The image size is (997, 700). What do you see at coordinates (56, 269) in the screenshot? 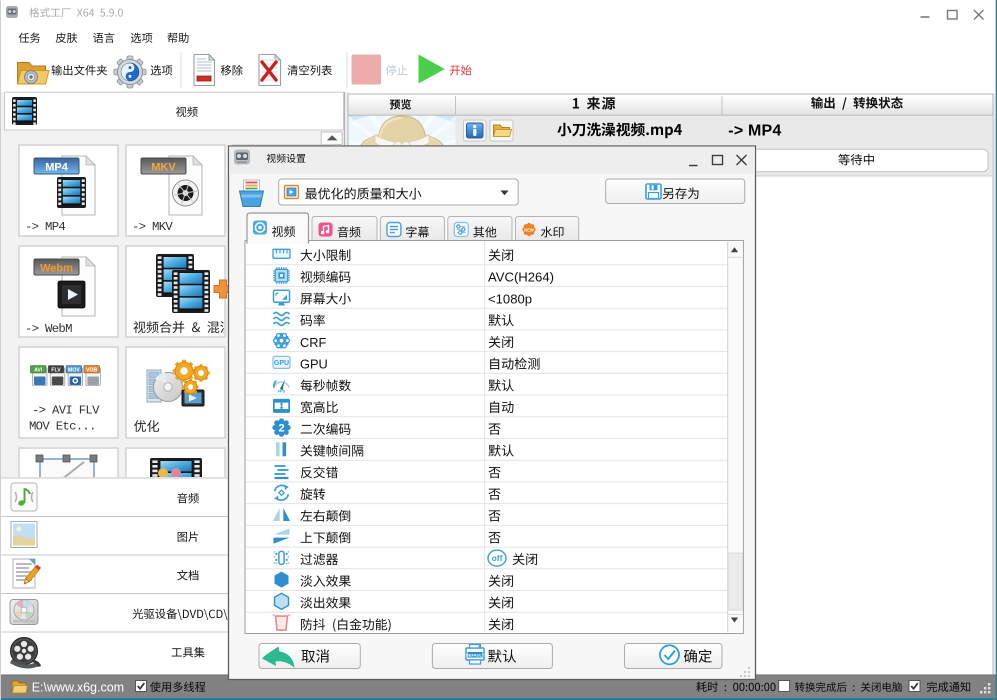
I see `svg-text: Webm` at bounding box center [56, 269].